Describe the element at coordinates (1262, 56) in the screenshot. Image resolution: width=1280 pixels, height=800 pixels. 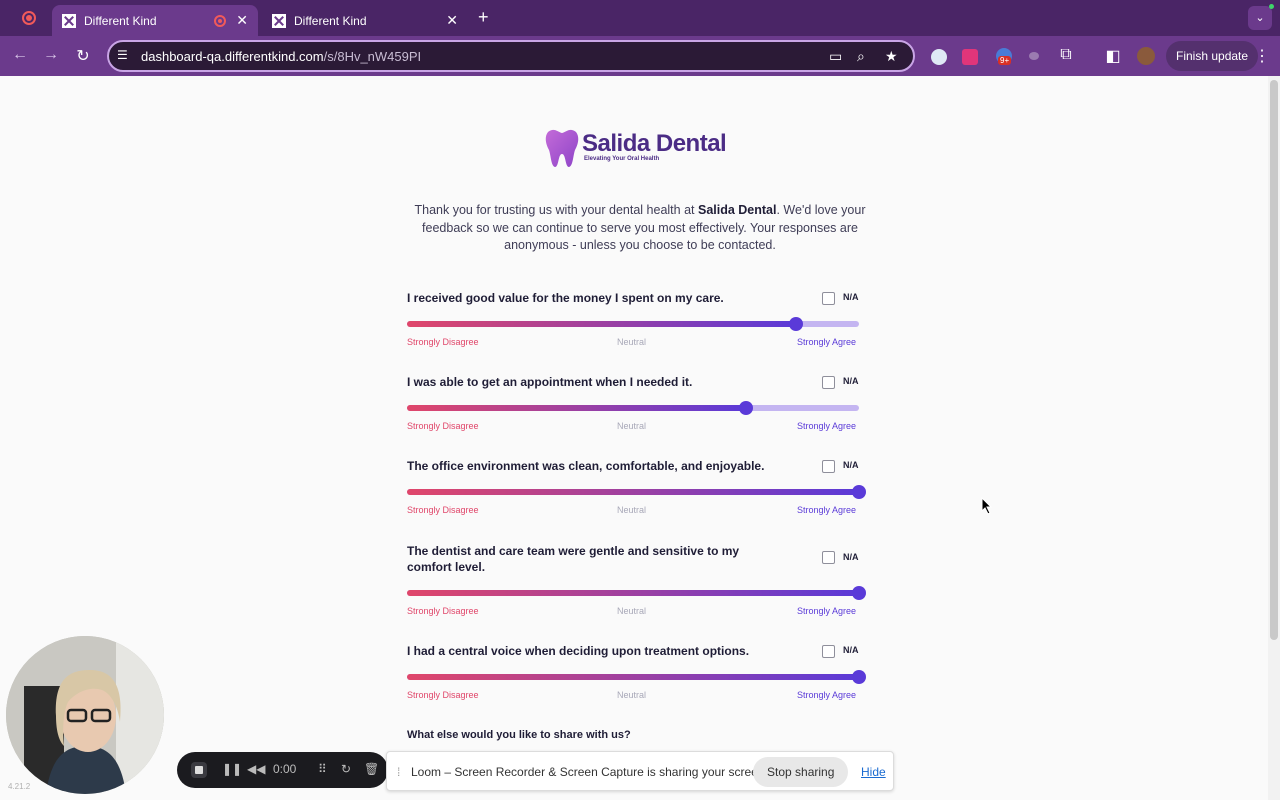
I see `menu-kebab-icon: ⋮` at that location.